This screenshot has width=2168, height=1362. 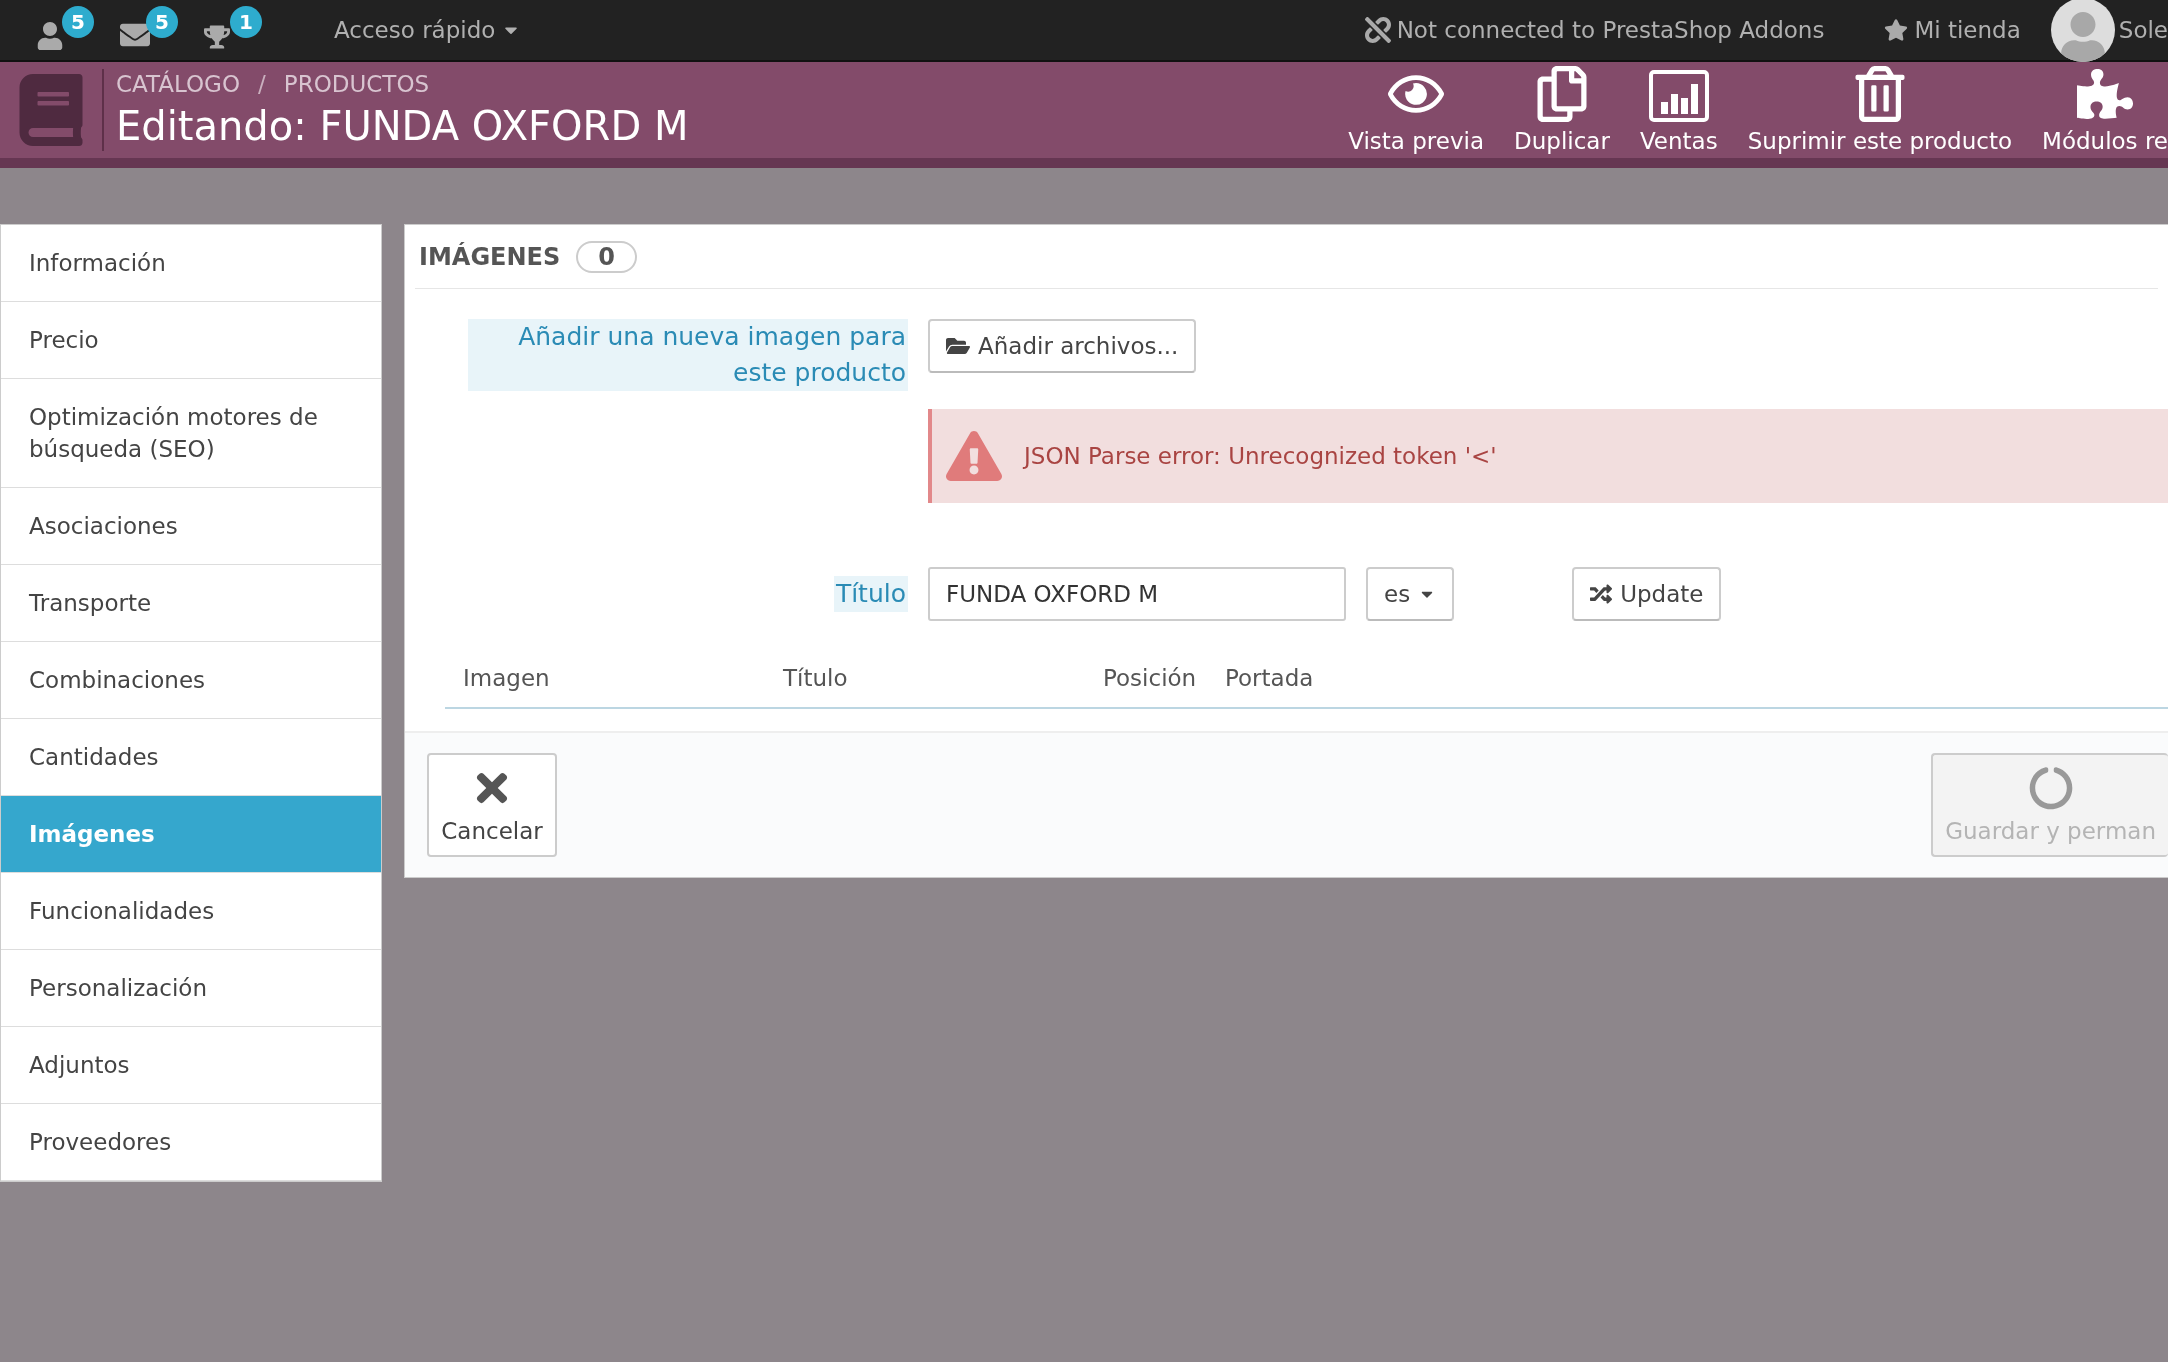 What do you see at coordinates (178, 84) in the screenshot?
I see `breadcrumb-link: CATÁLOGO` at bounding box center [178, 84].